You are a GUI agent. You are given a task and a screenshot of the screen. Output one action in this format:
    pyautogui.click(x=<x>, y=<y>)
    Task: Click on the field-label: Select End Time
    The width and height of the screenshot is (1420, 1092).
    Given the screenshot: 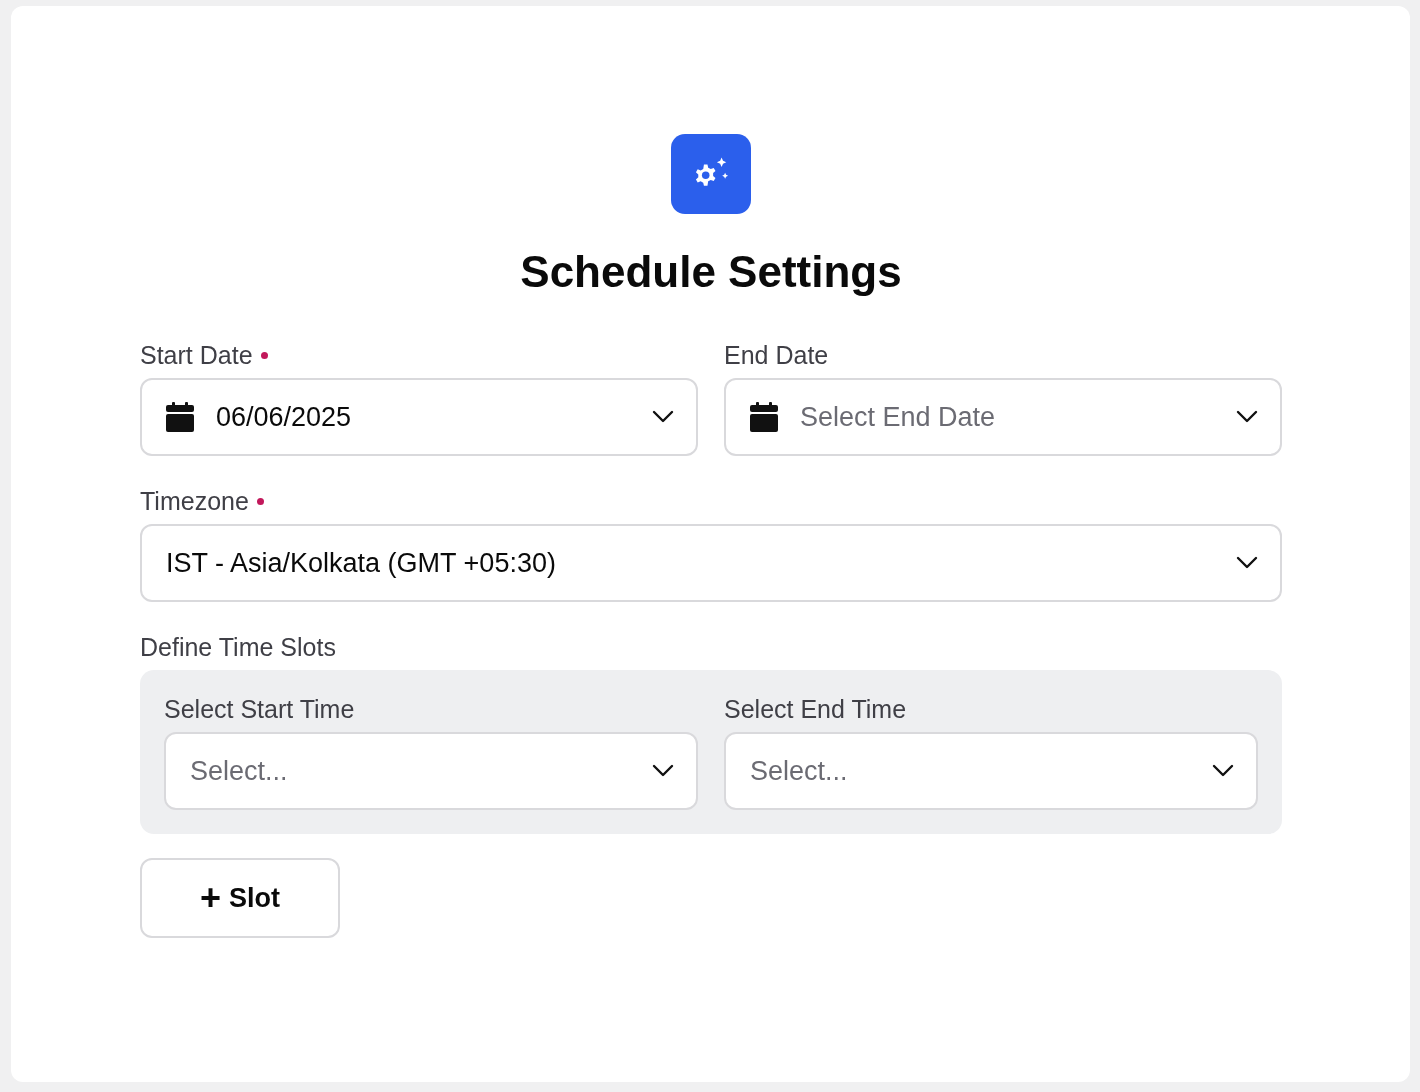 What is the action you would take?
    pyautogui.click(x=815, y=709)
    